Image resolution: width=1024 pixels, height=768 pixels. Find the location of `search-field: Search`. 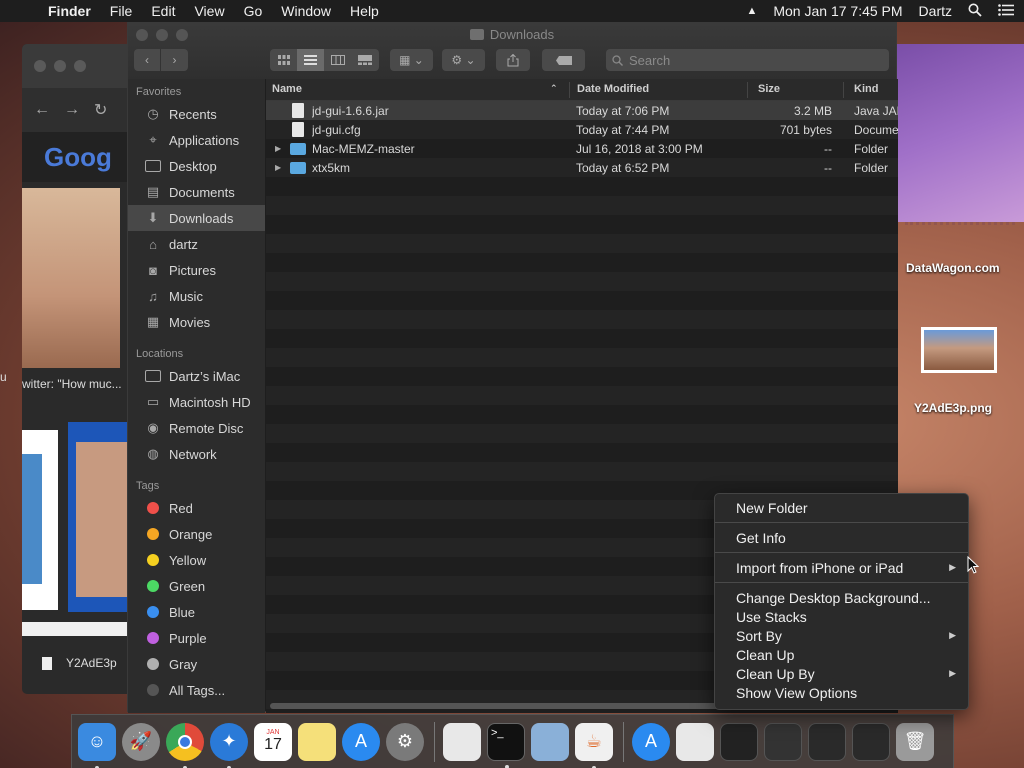

search-field: Search is located at coordinates (747, 60).